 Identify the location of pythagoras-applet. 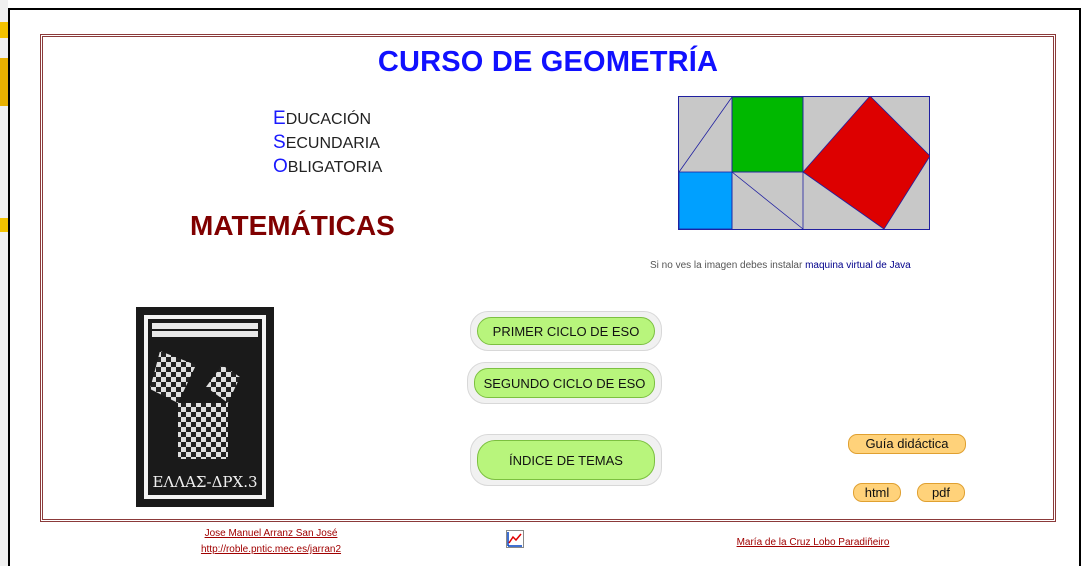
(804, 163).